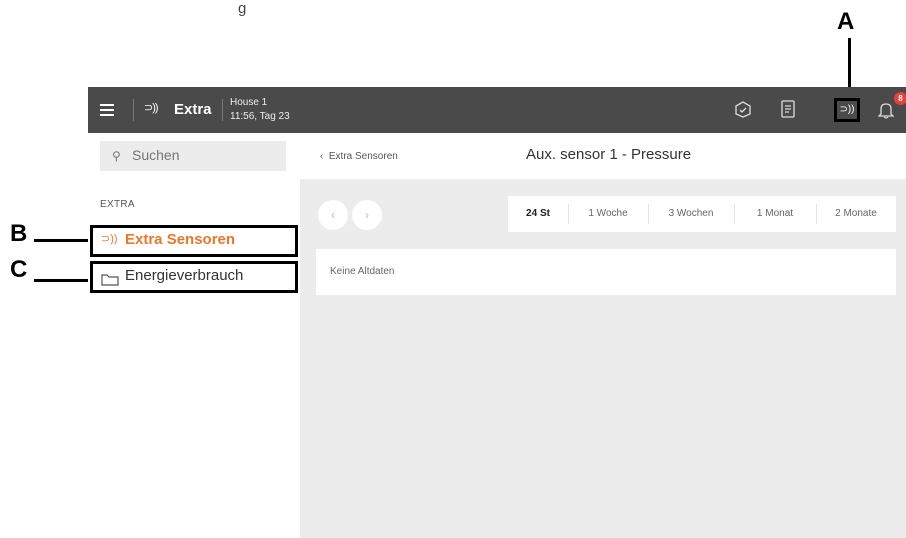 This screenshot has width=906, height=538. I want to click on callout-line-c, so click(64, 280).